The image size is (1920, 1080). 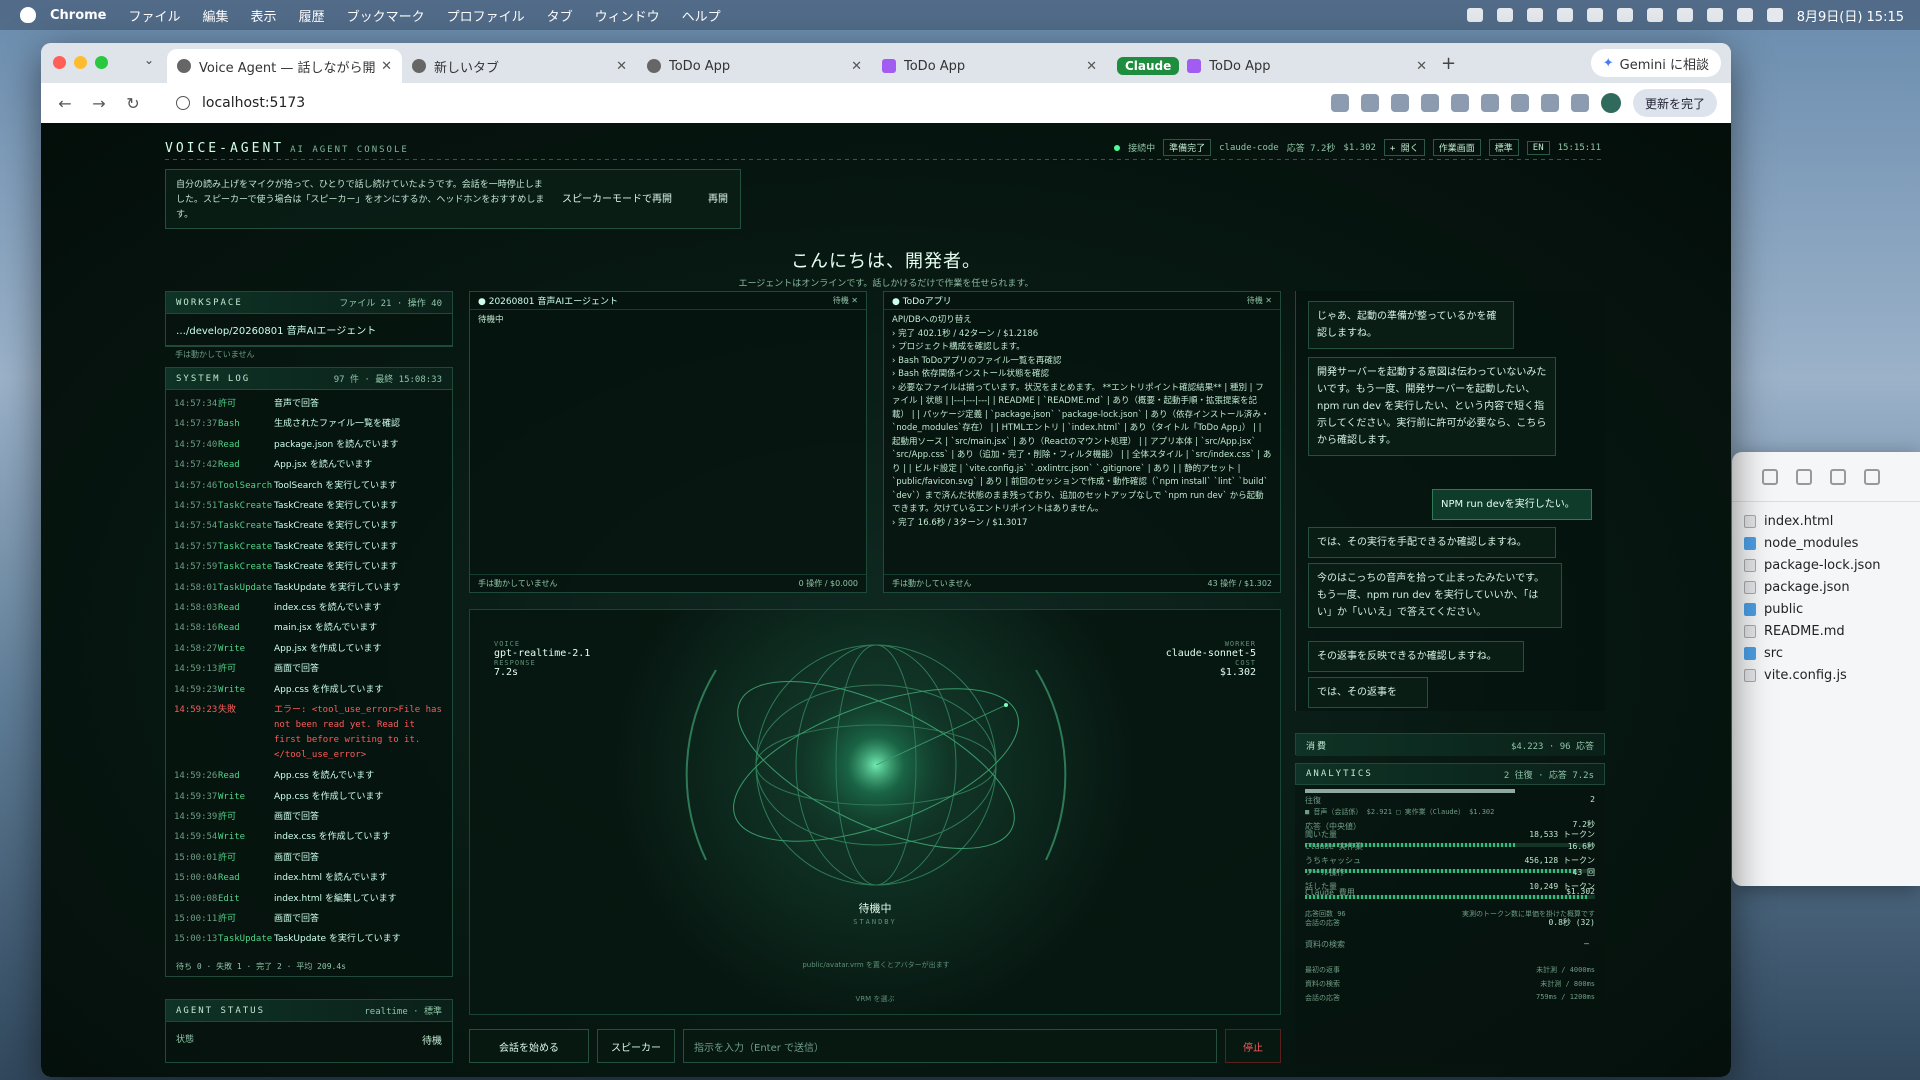 What do you see at coordinates (133, 103) in the screenshot?
I see `reload-icon: ↻` at bounding box center [133, 103].